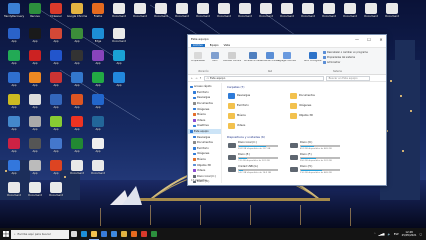 Image resolution: width=426 pixels, height=240 pixels. What do you see at coordinates (198, 45) in the screenshot?
I see `tab-archivo: Archivo` at bounding box center [198, 45].